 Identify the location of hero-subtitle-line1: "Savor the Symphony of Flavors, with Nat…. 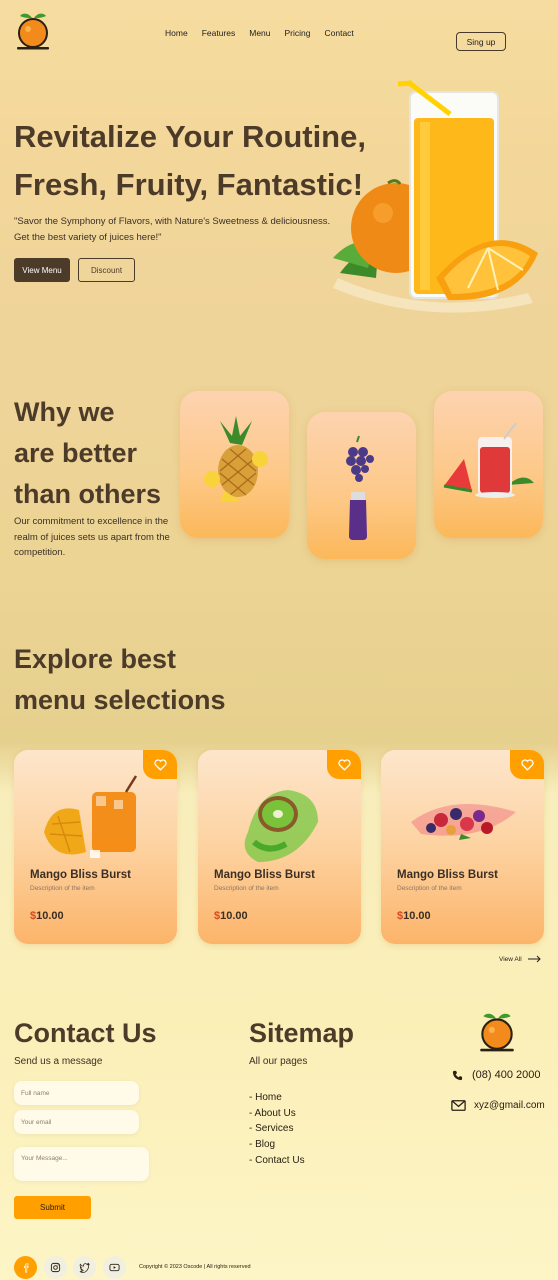
(172, 221).